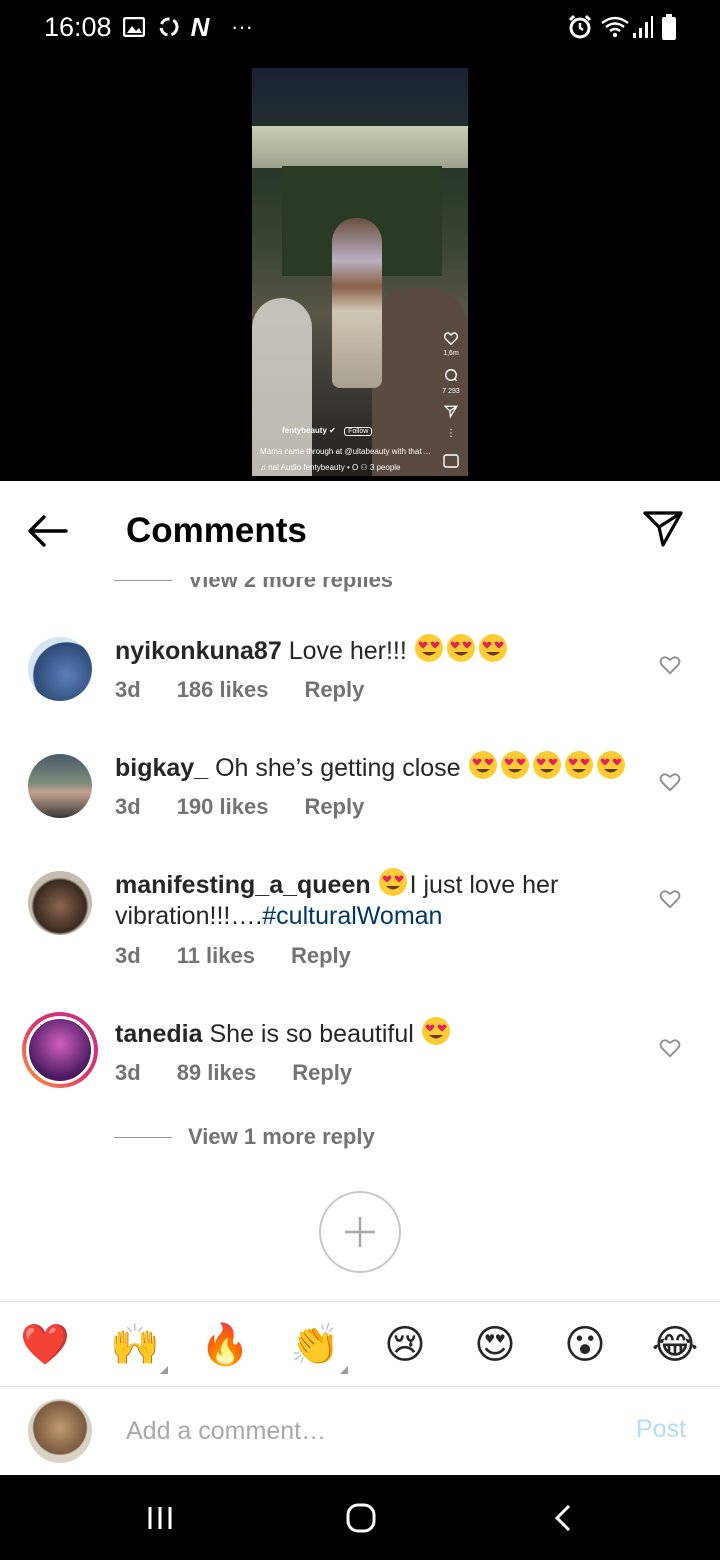  I want to click on hashtag-link: #culturalWoman, so click(352, 916).